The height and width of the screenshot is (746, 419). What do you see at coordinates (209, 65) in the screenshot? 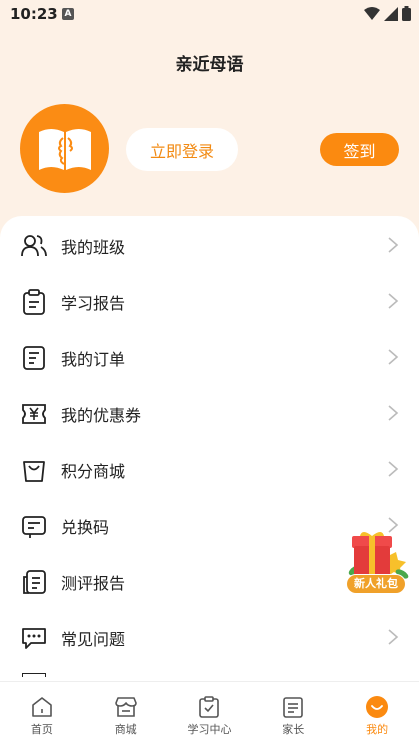
I see `page-title: 亲近母语` at bounding box center [209, 65].